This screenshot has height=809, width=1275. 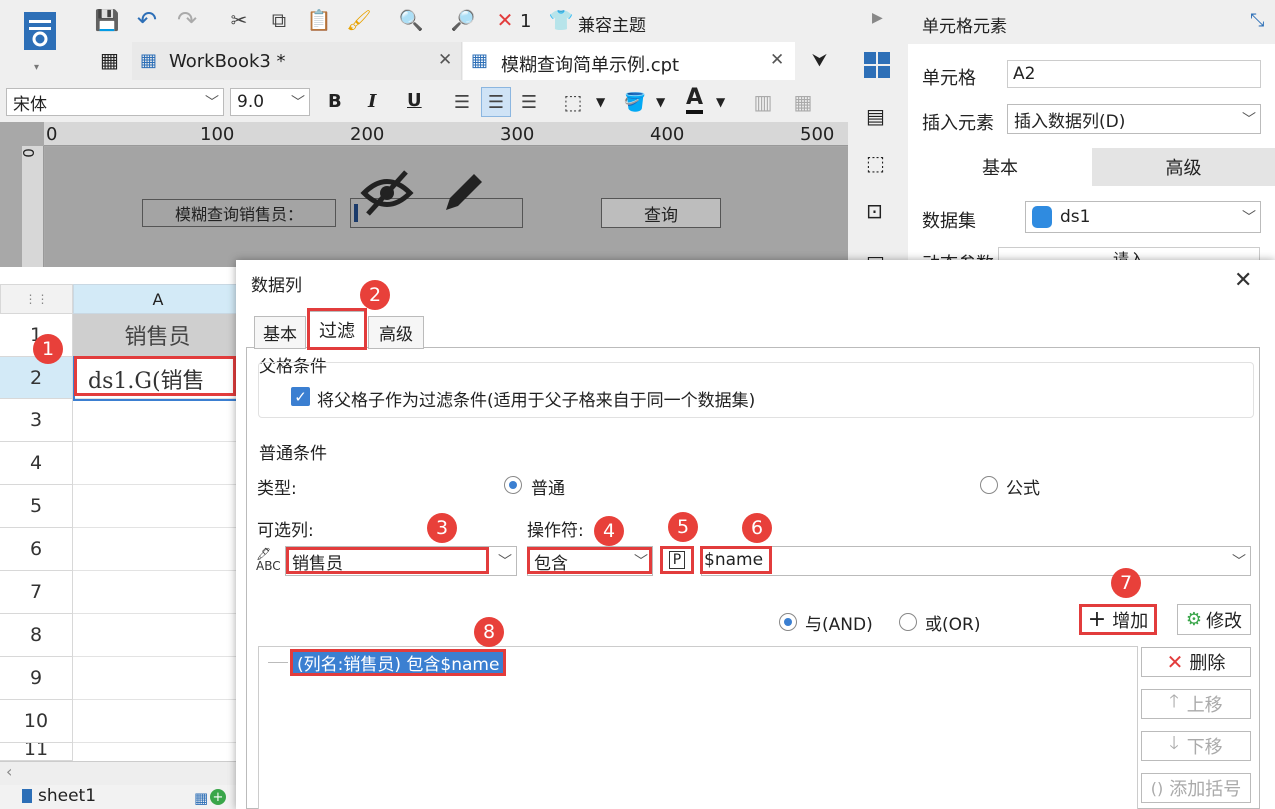 I want to click on move-down-button: 🡓 下移, so click(x=1196, y=746).